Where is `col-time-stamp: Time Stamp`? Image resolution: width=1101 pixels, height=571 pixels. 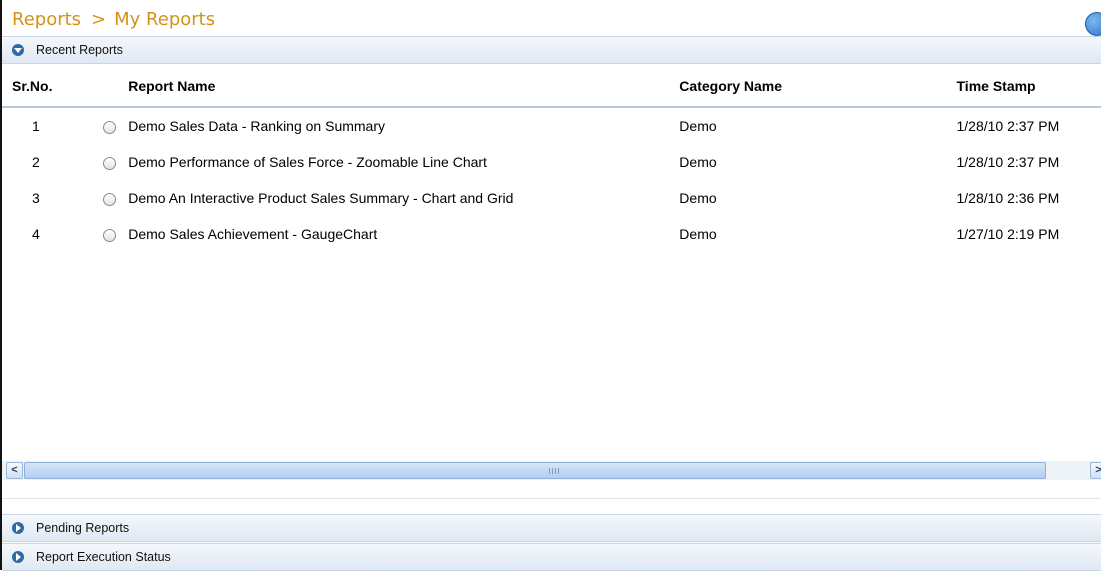 col-time-stamp: Time Stamp is located at coordinates (1029, 86).